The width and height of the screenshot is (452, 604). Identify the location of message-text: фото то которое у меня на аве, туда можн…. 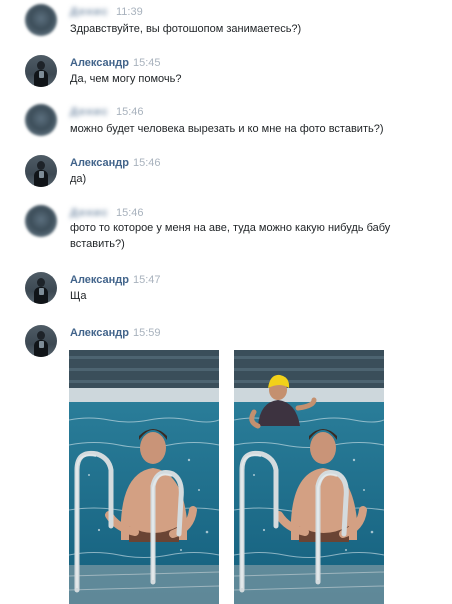
(230, 236).